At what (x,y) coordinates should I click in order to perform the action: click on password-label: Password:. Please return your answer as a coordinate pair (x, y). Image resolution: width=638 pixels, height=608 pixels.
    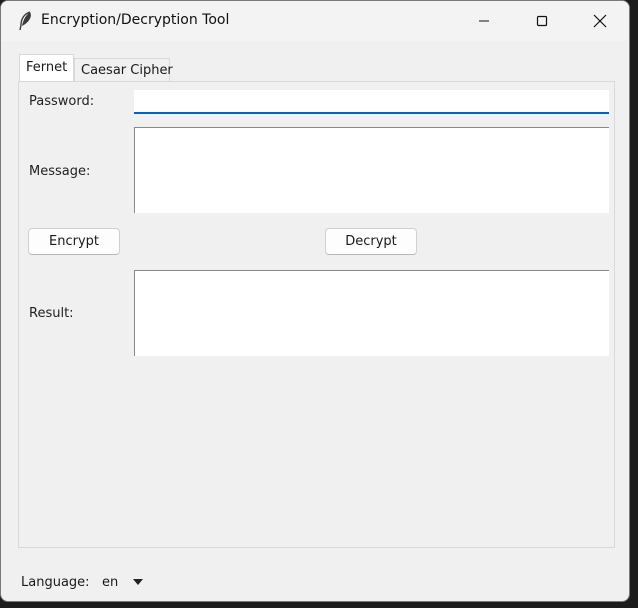
    Looking at the image, I should click on (62, 101).